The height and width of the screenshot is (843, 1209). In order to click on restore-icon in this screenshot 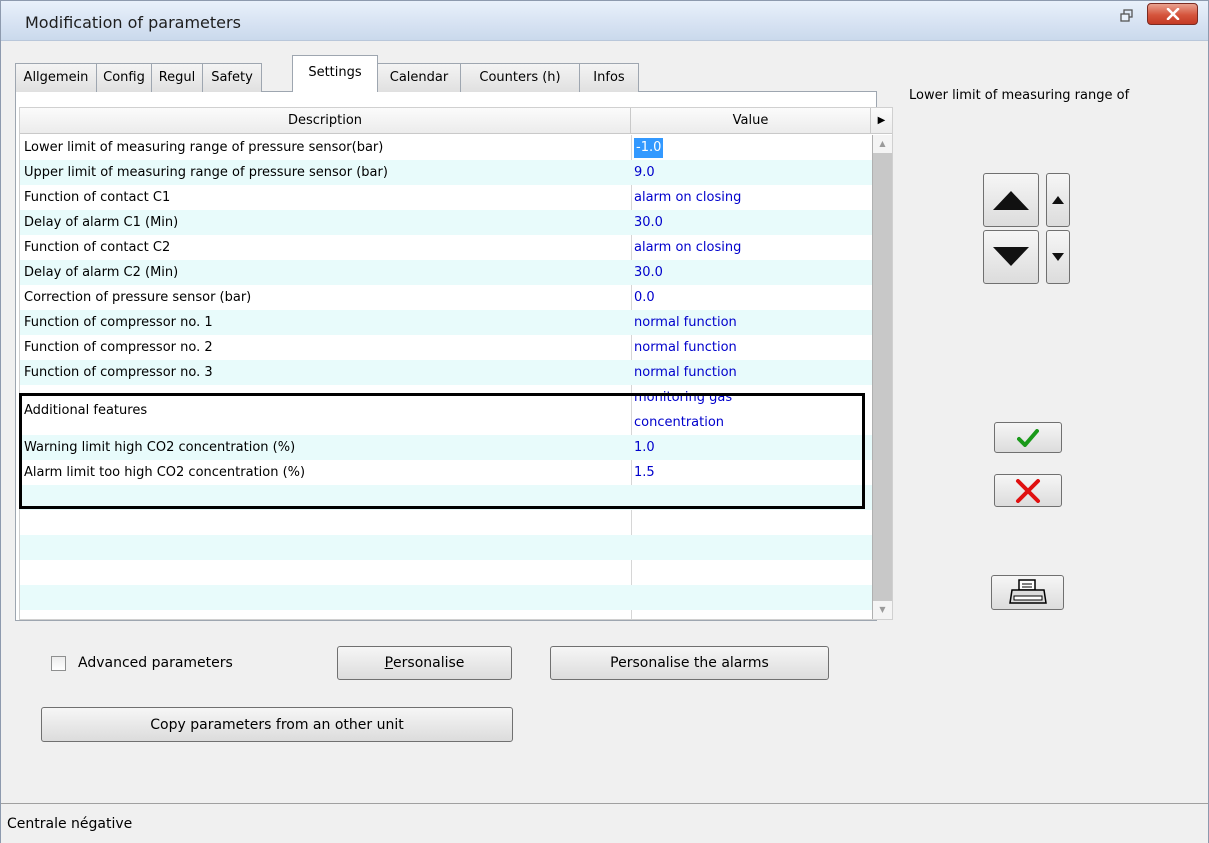, I will do `click(1126, 15)`.